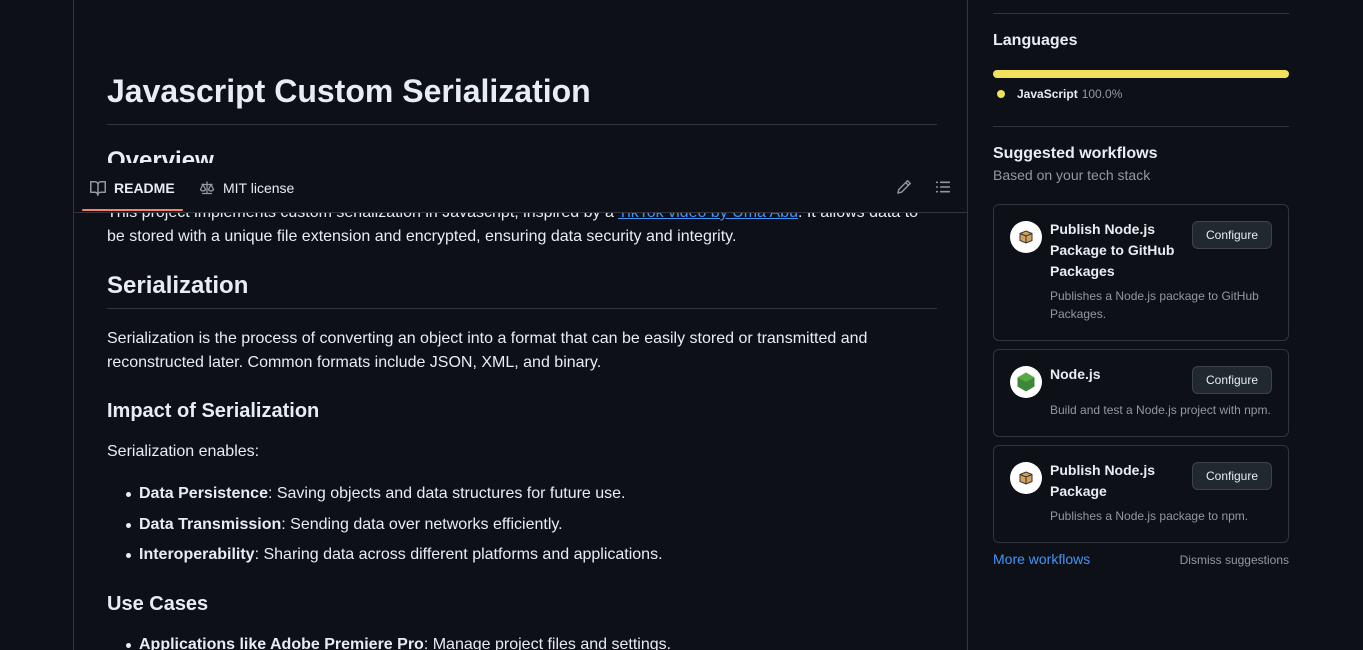 This screenshot has width=1363, height=650. What do you see at coordinates (1041, 559) in the screenshot?
I see `more-workflows-link: More workflows` at bounding box center [1041, 559].